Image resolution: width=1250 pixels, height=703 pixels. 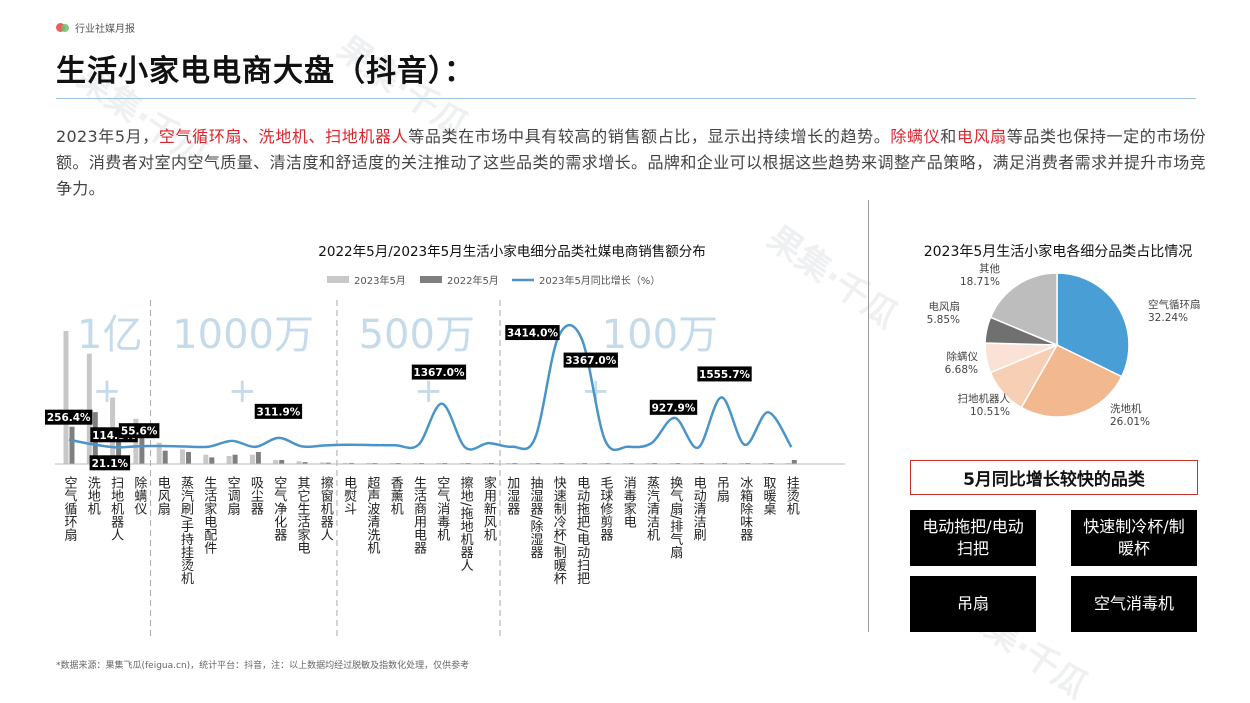 I want to click on pie-label-name: 其他, so click(x=989, y=268).